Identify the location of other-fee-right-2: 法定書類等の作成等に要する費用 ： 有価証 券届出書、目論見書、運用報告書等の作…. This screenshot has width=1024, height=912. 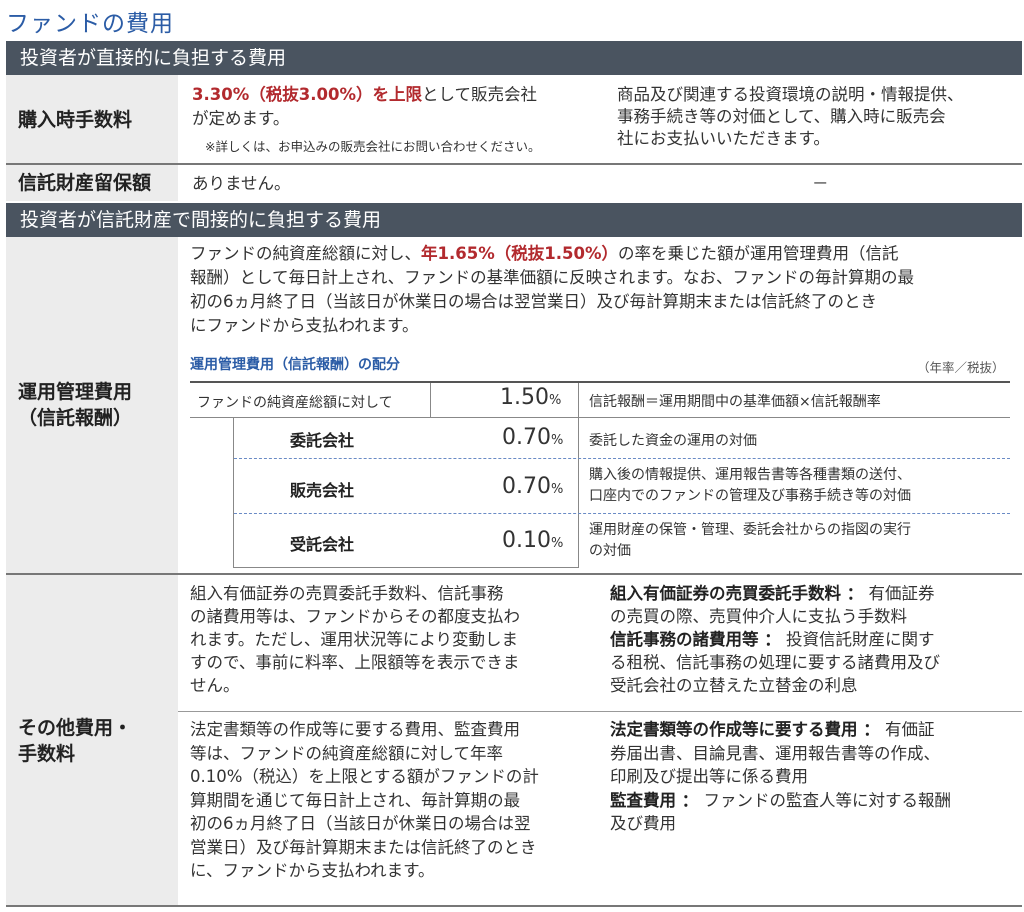
(780, 776).